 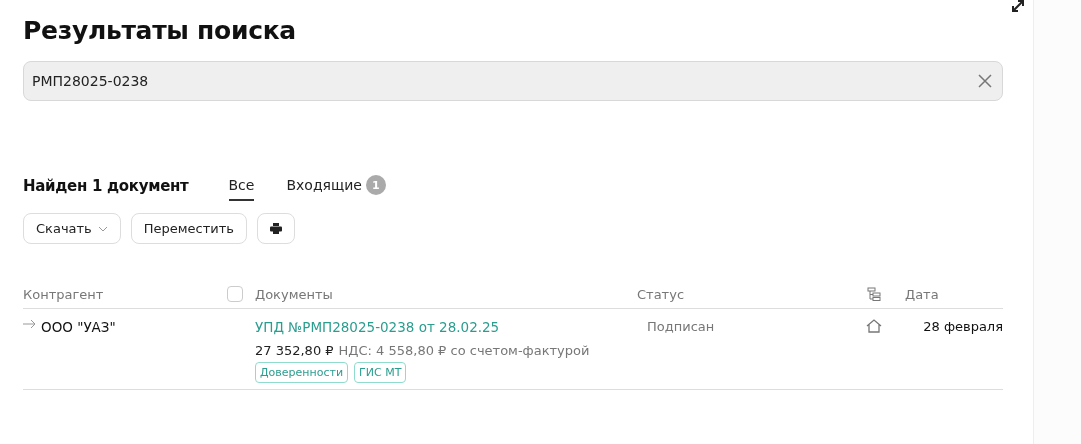 What do you see at coordinates (294, 350) in the screenshot?
I see `document-amount: 27 352,80 ₽` at bounding box center [294, 350].